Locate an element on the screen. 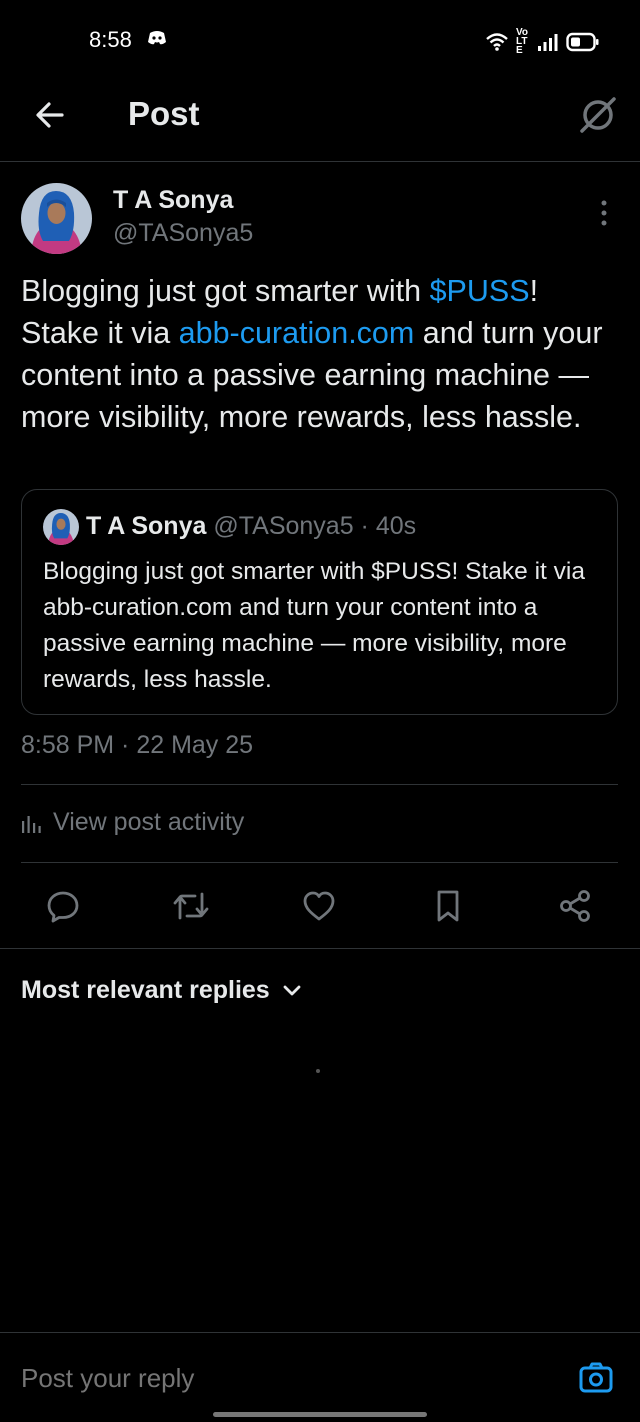 This screenshot has width=640, height=1422. bookmark-icon is located at coordinates (448, 906).